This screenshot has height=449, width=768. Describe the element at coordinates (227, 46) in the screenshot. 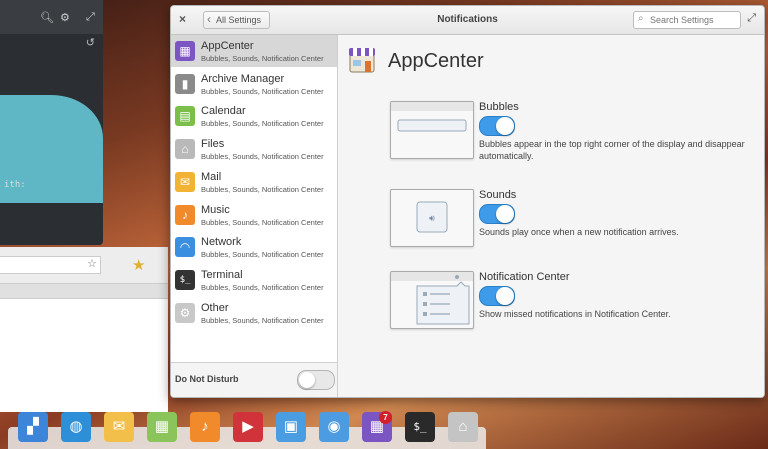

I see `sidebar-item-label: AppCenter` at that location.